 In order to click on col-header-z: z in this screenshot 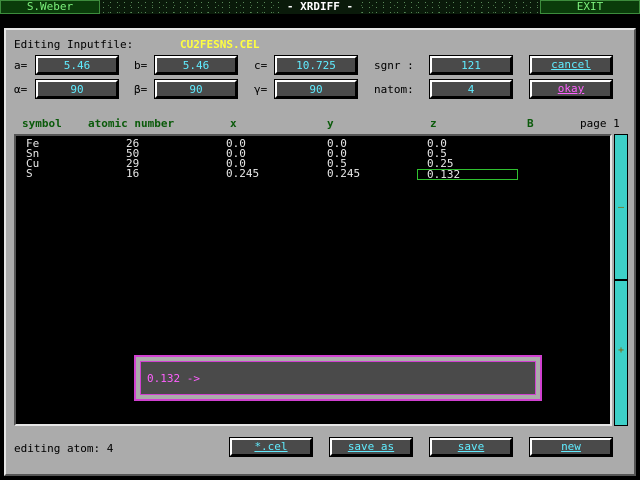, I will do `click(433, 123)`.